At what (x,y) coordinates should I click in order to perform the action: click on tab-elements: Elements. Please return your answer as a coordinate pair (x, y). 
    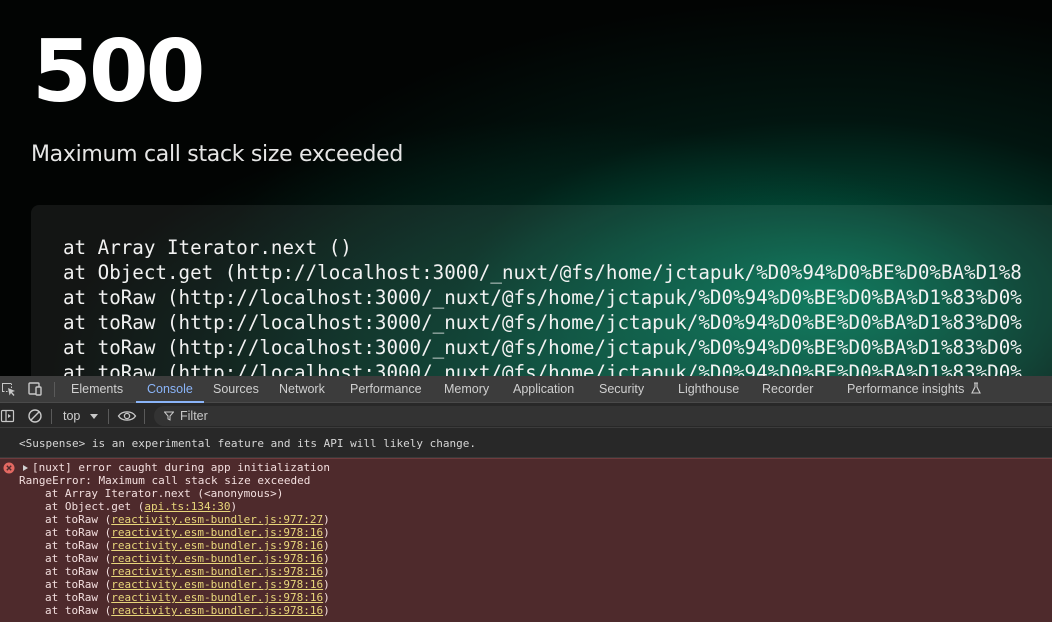
    Looking at the image, I should click on (97, 389).